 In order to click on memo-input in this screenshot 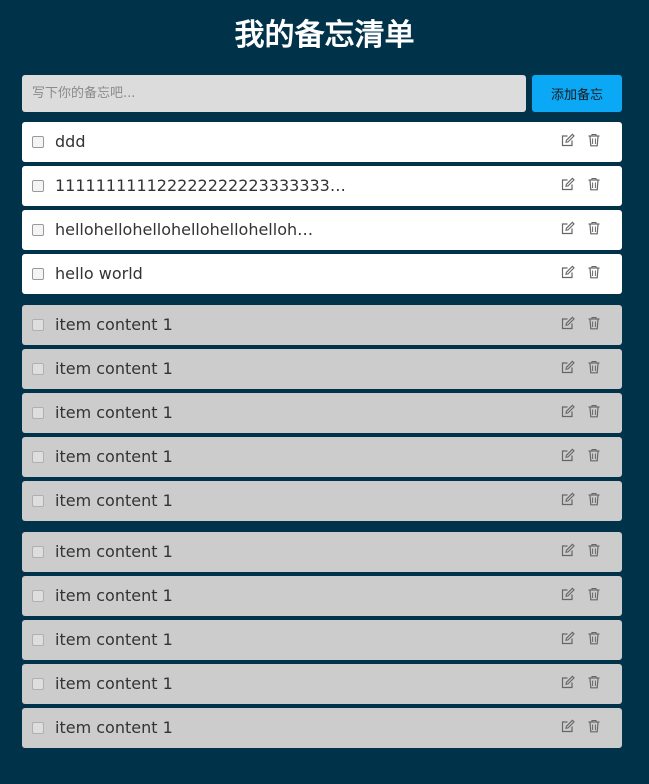, I will do `click(274, 93)`.